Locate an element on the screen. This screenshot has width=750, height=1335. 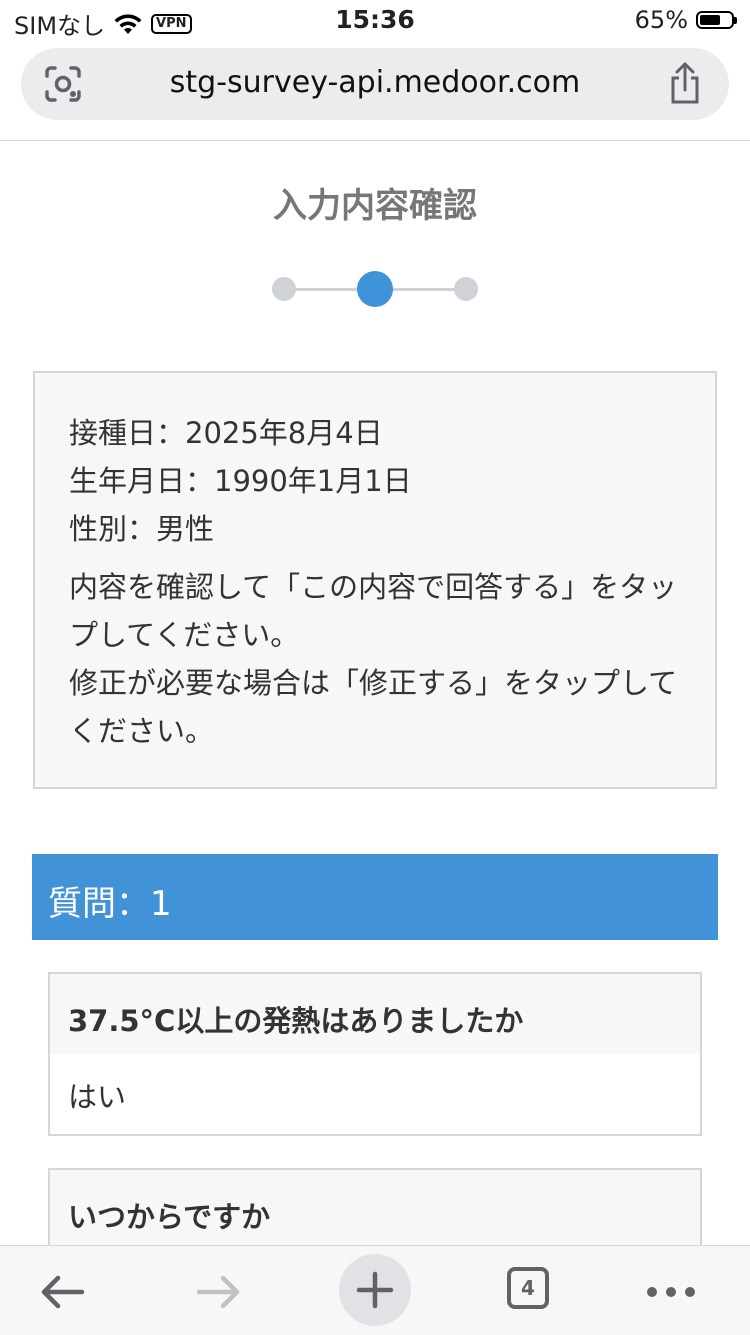
status-right: 65% is located at coordinates (685, 20).